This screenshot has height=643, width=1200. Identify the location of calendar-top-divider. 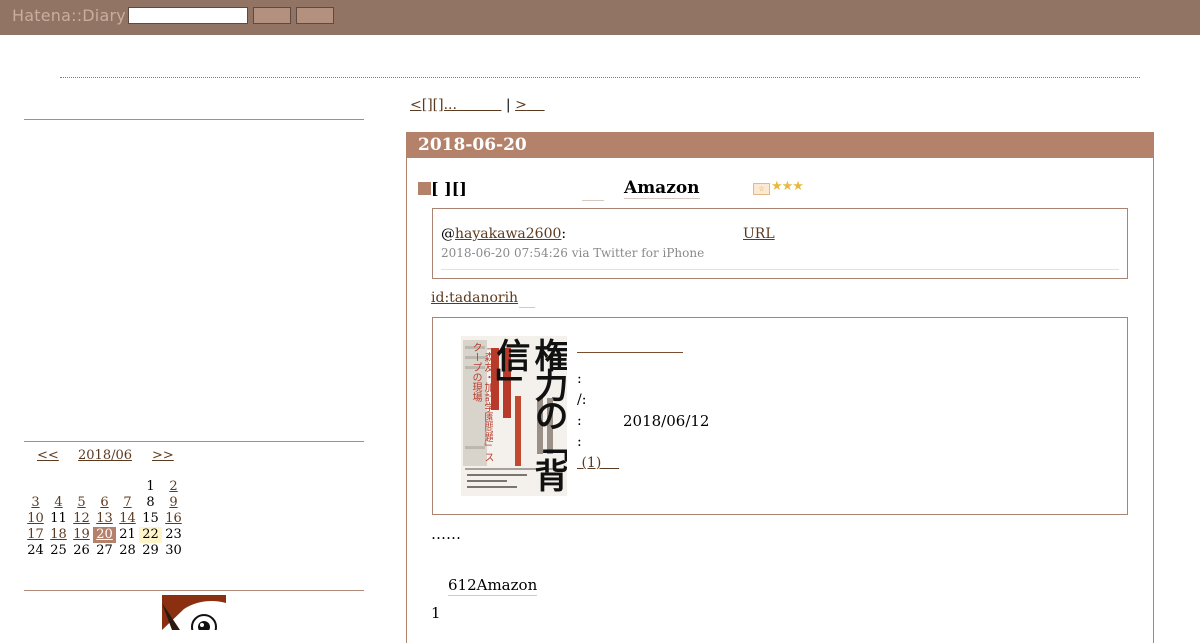
(194, 441).